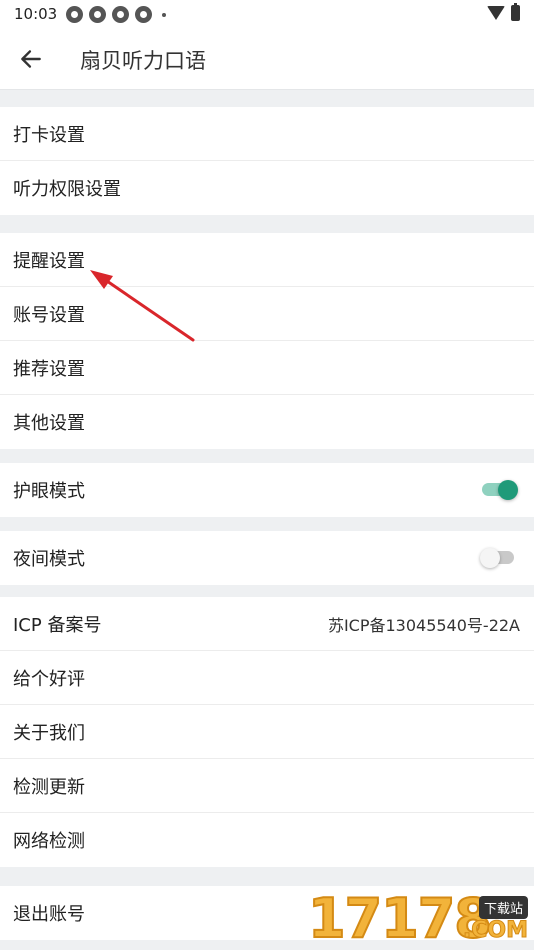 Image resolution: width=534 pixels, height=950 pixels. I want to click on wifi-icon, so click(496, 13).